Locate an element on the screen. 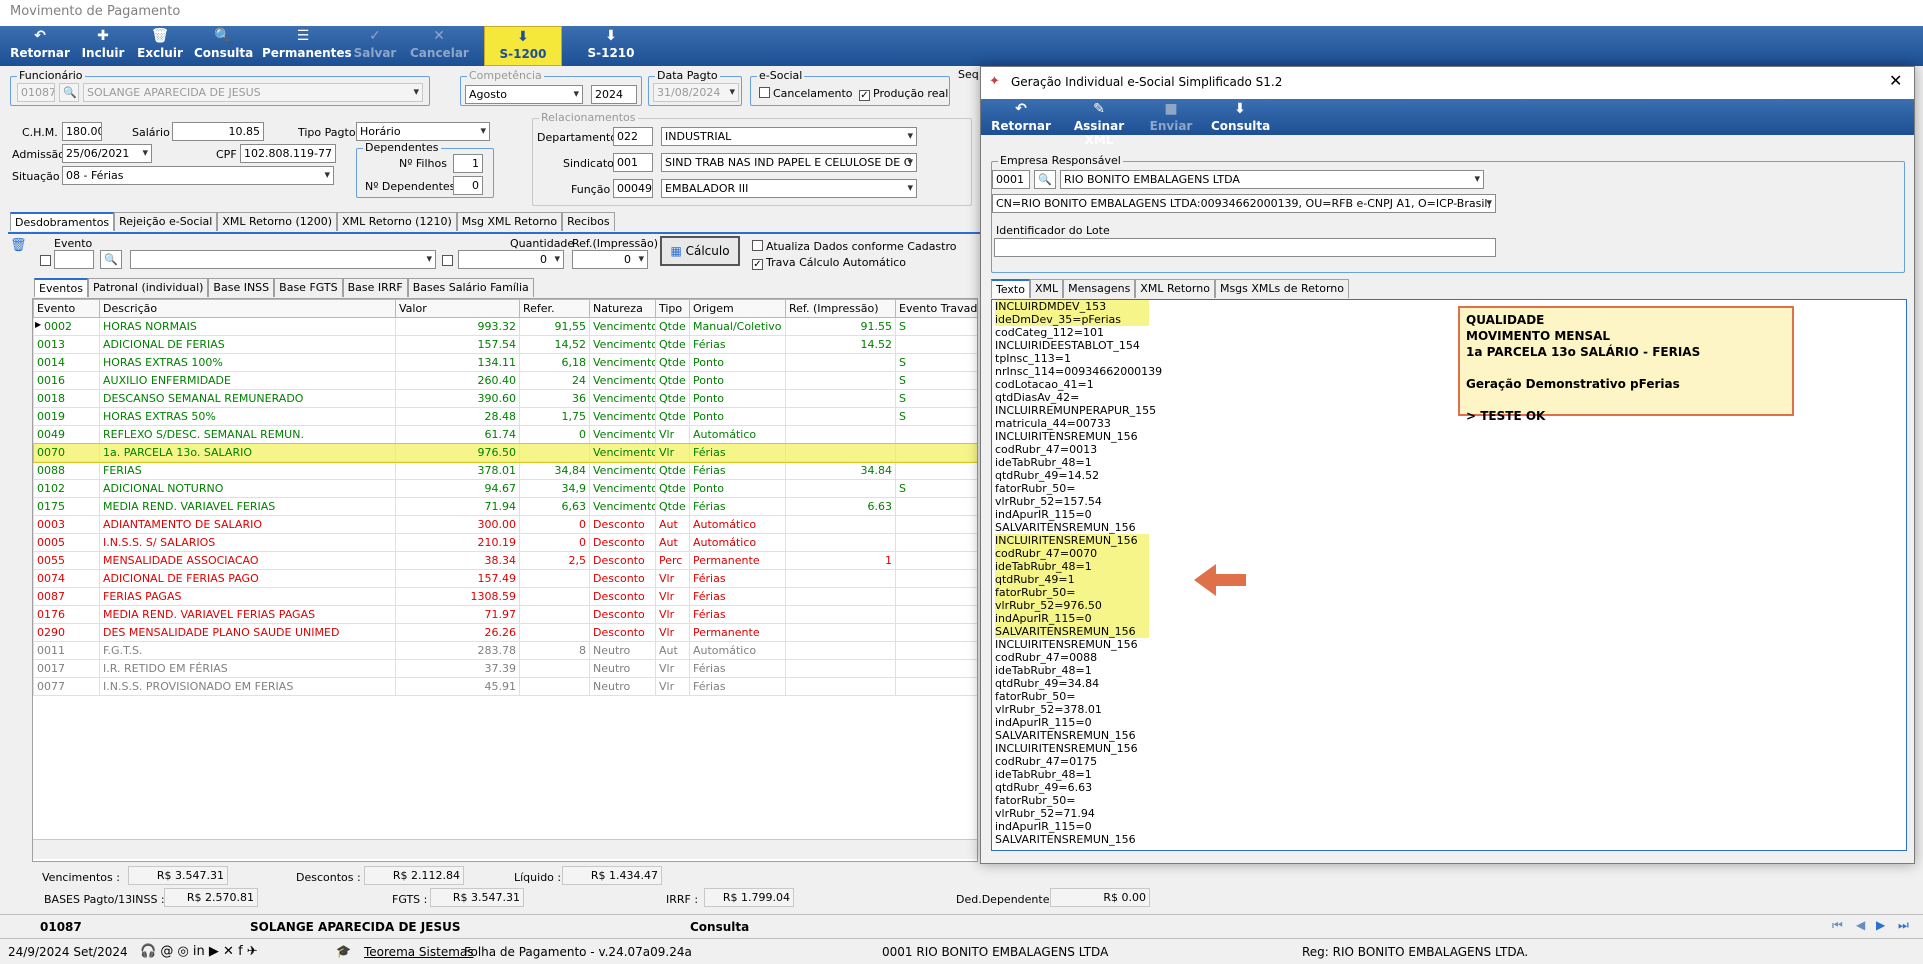  excluir-button: 🗑 Excluir is located at coordinates (160, 46).